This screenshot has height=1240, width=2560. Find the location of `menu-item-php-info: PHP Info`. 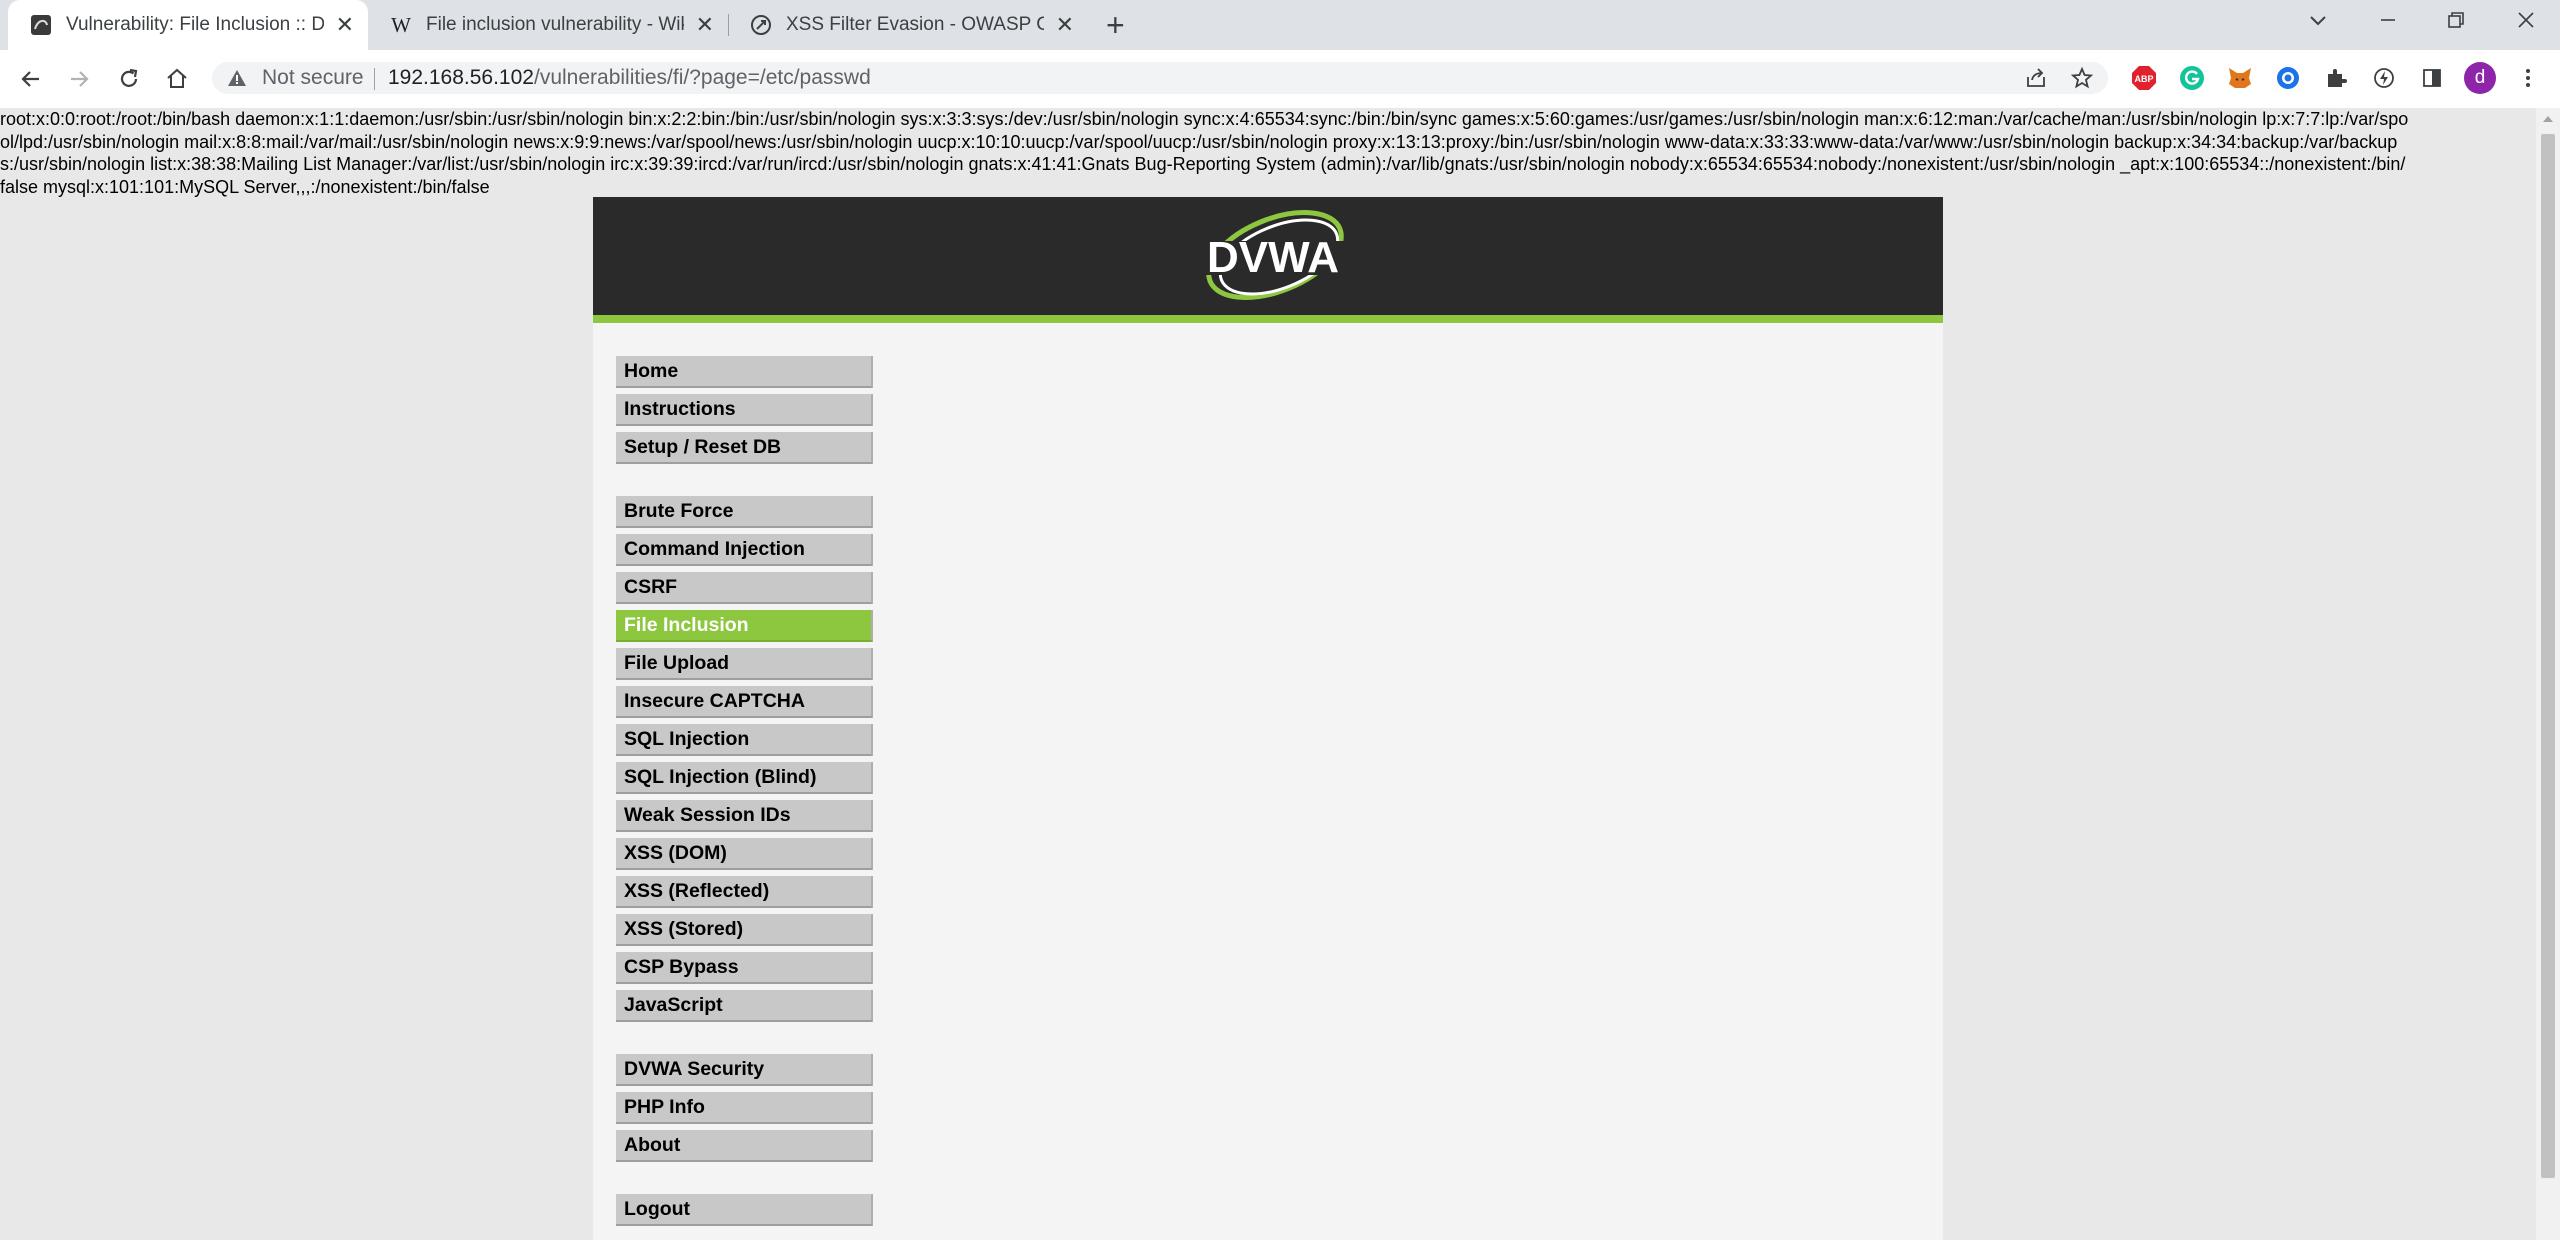

menu-item-php-info: PHP Info is located at coordinates (744, 1108).